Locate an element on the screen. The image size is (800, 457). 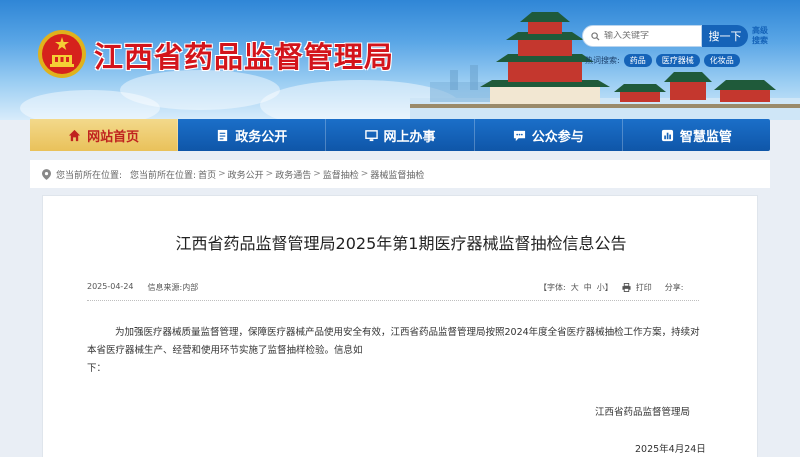
hot-tag-device: 医疗器械 is located at coordinates (677, 60).